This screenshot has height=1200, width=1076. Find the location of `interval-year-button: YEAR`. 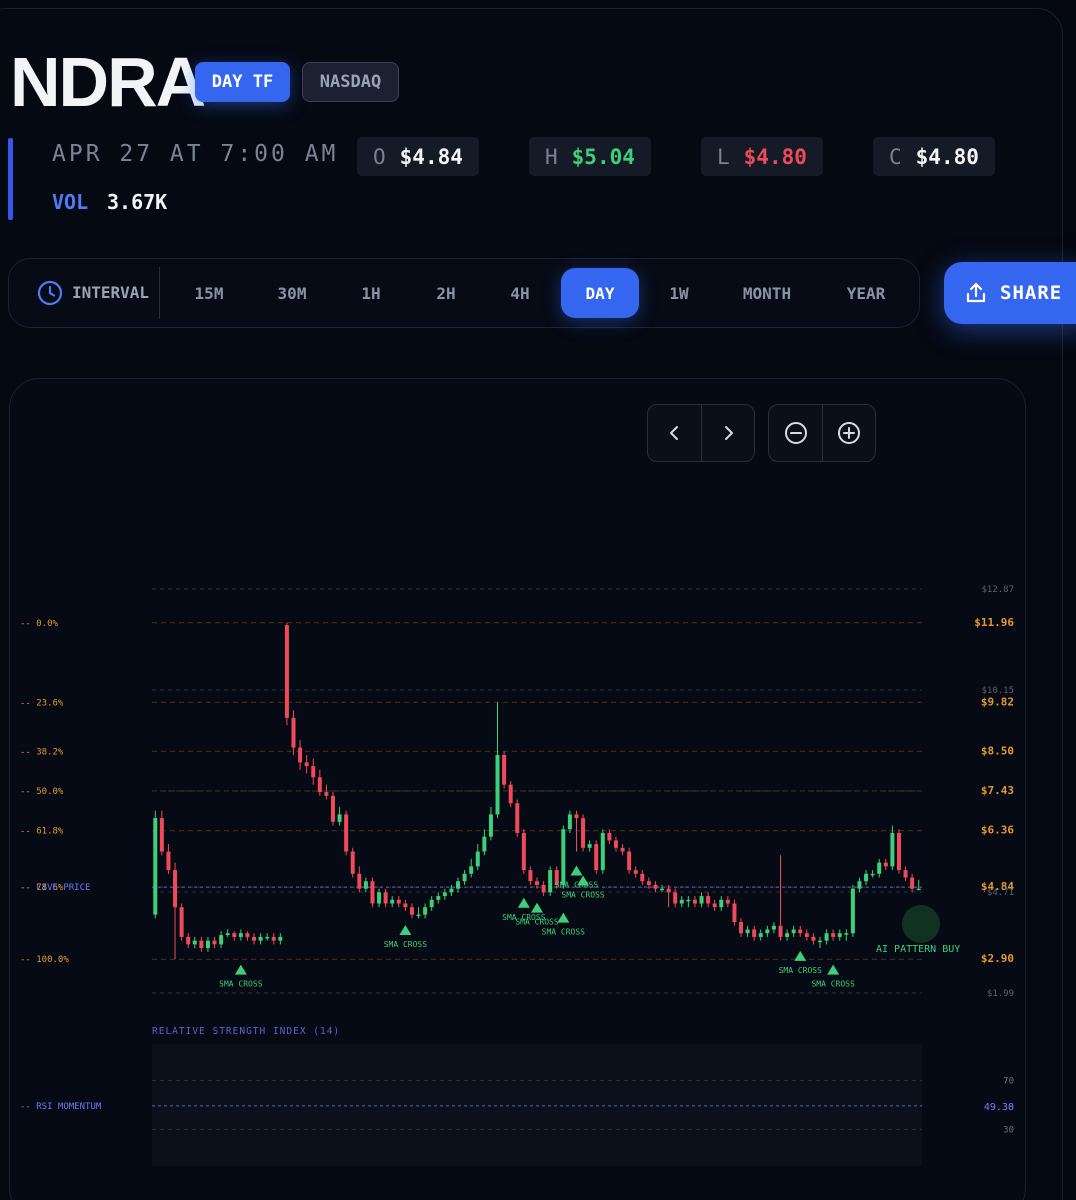

interval-year-button: YEAR is located at coordinates (866, 293).